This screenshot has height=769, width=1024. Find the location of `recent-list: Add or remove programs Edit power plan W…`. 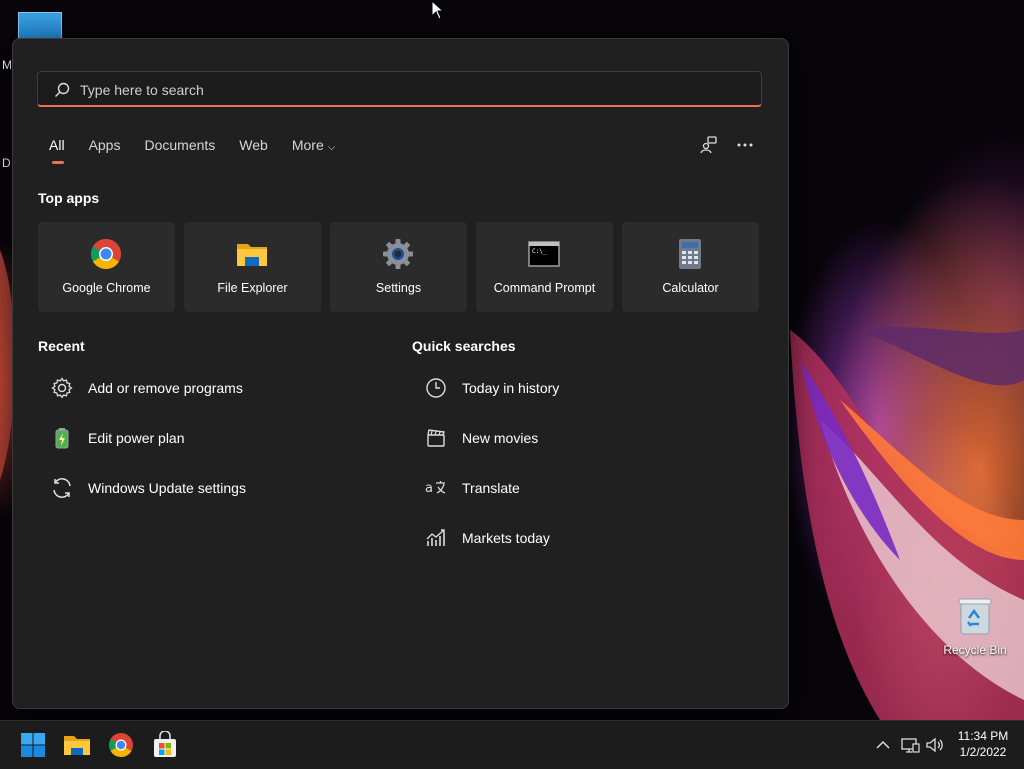

recent-list: Add or remove programs Edit power plan W… is located at coordinates (208, 438).